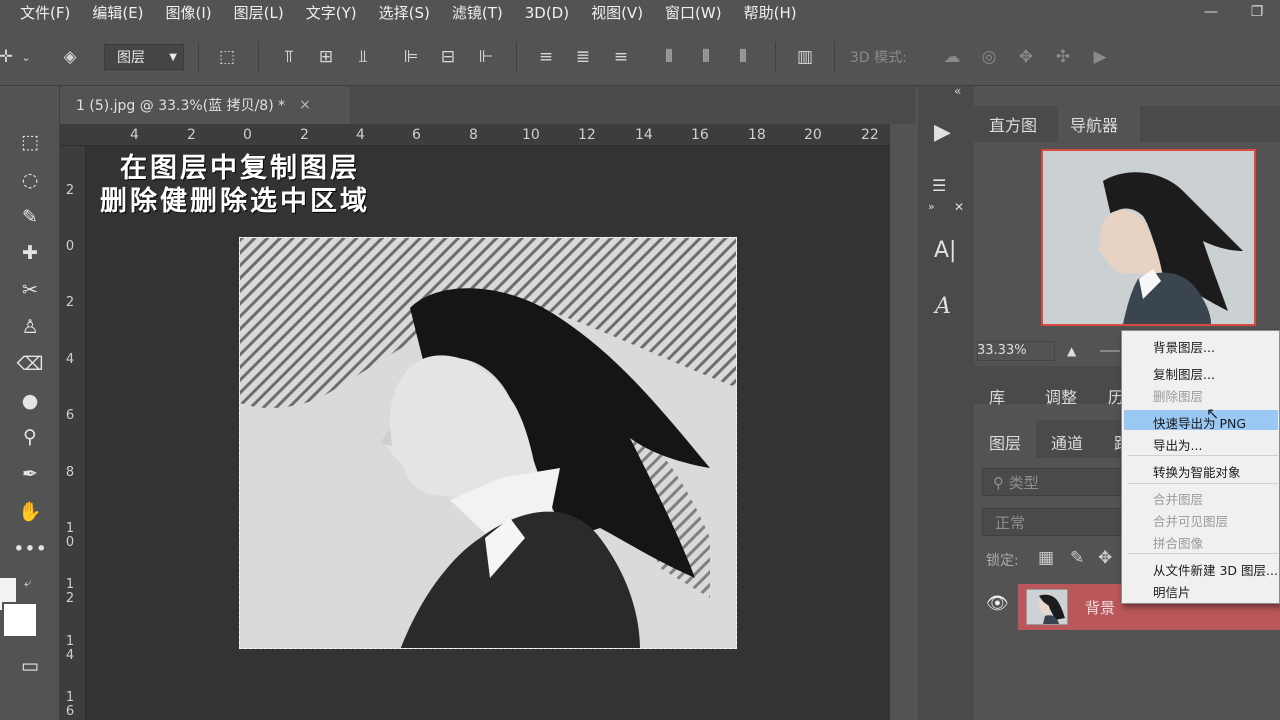 The image size is (1280, 720). I want to click on layer-filter-search: ⚲ 类型, so click(1052, 482).